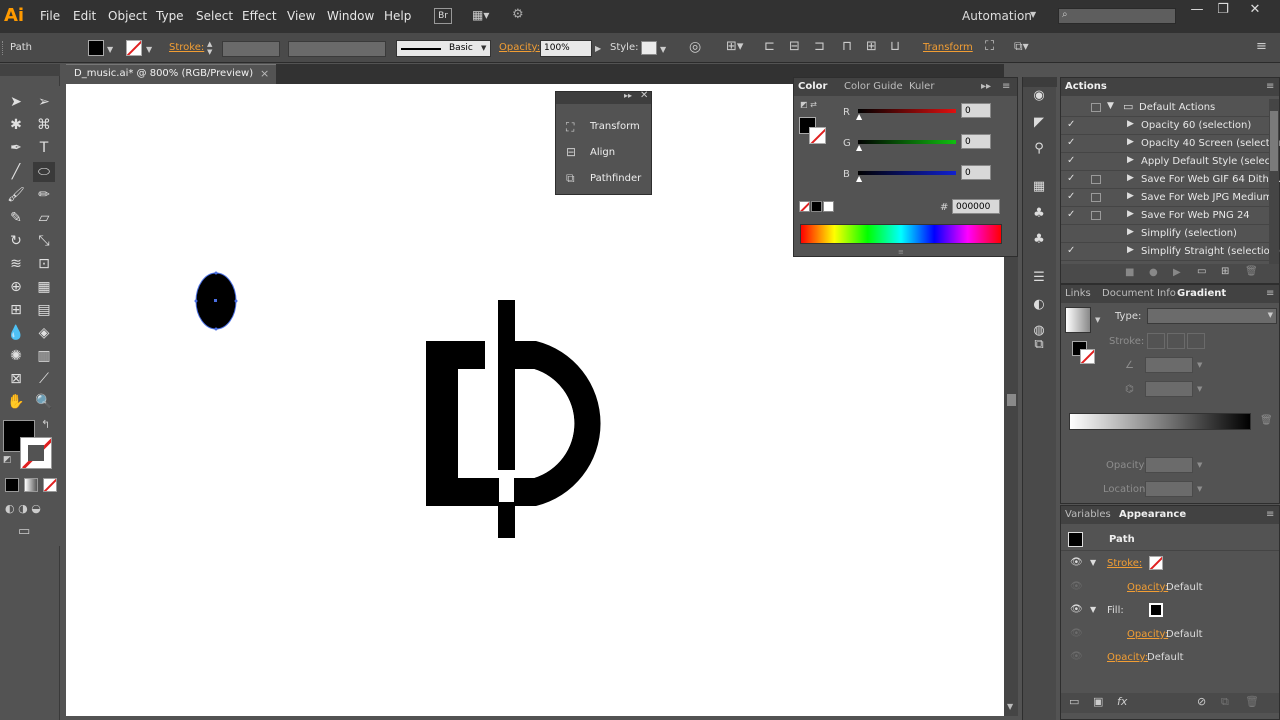 The height and width of the screenshot is (720, 1280). What do you see at coordinates (24, 531) in the screenshot?
I see `screen-mode-icon: ▭` at bounding box center [24, 531].